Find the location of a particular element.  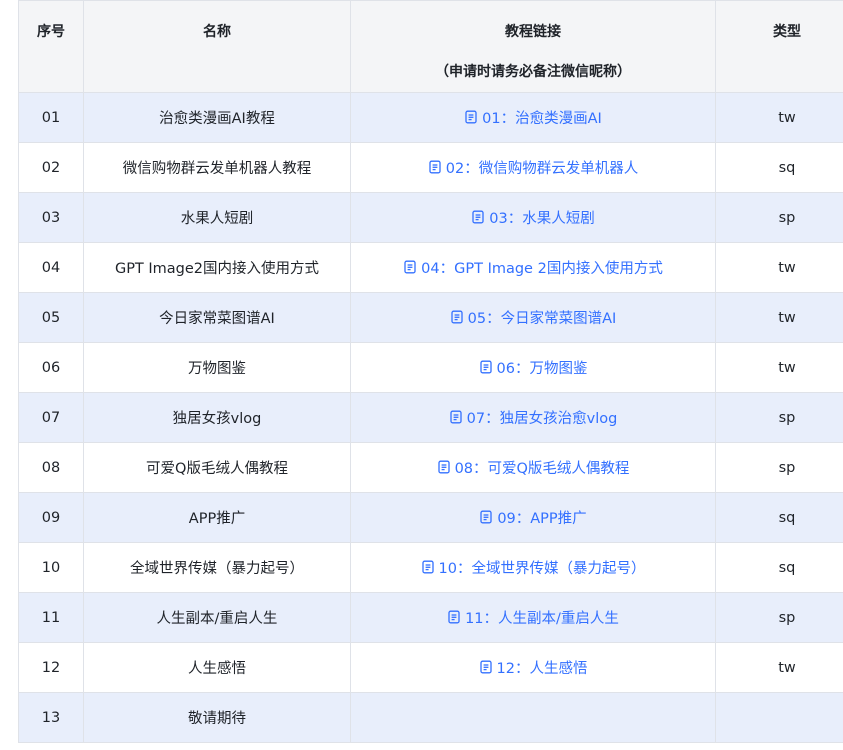

cell-num: 12 is located at coordinates (51, 667).